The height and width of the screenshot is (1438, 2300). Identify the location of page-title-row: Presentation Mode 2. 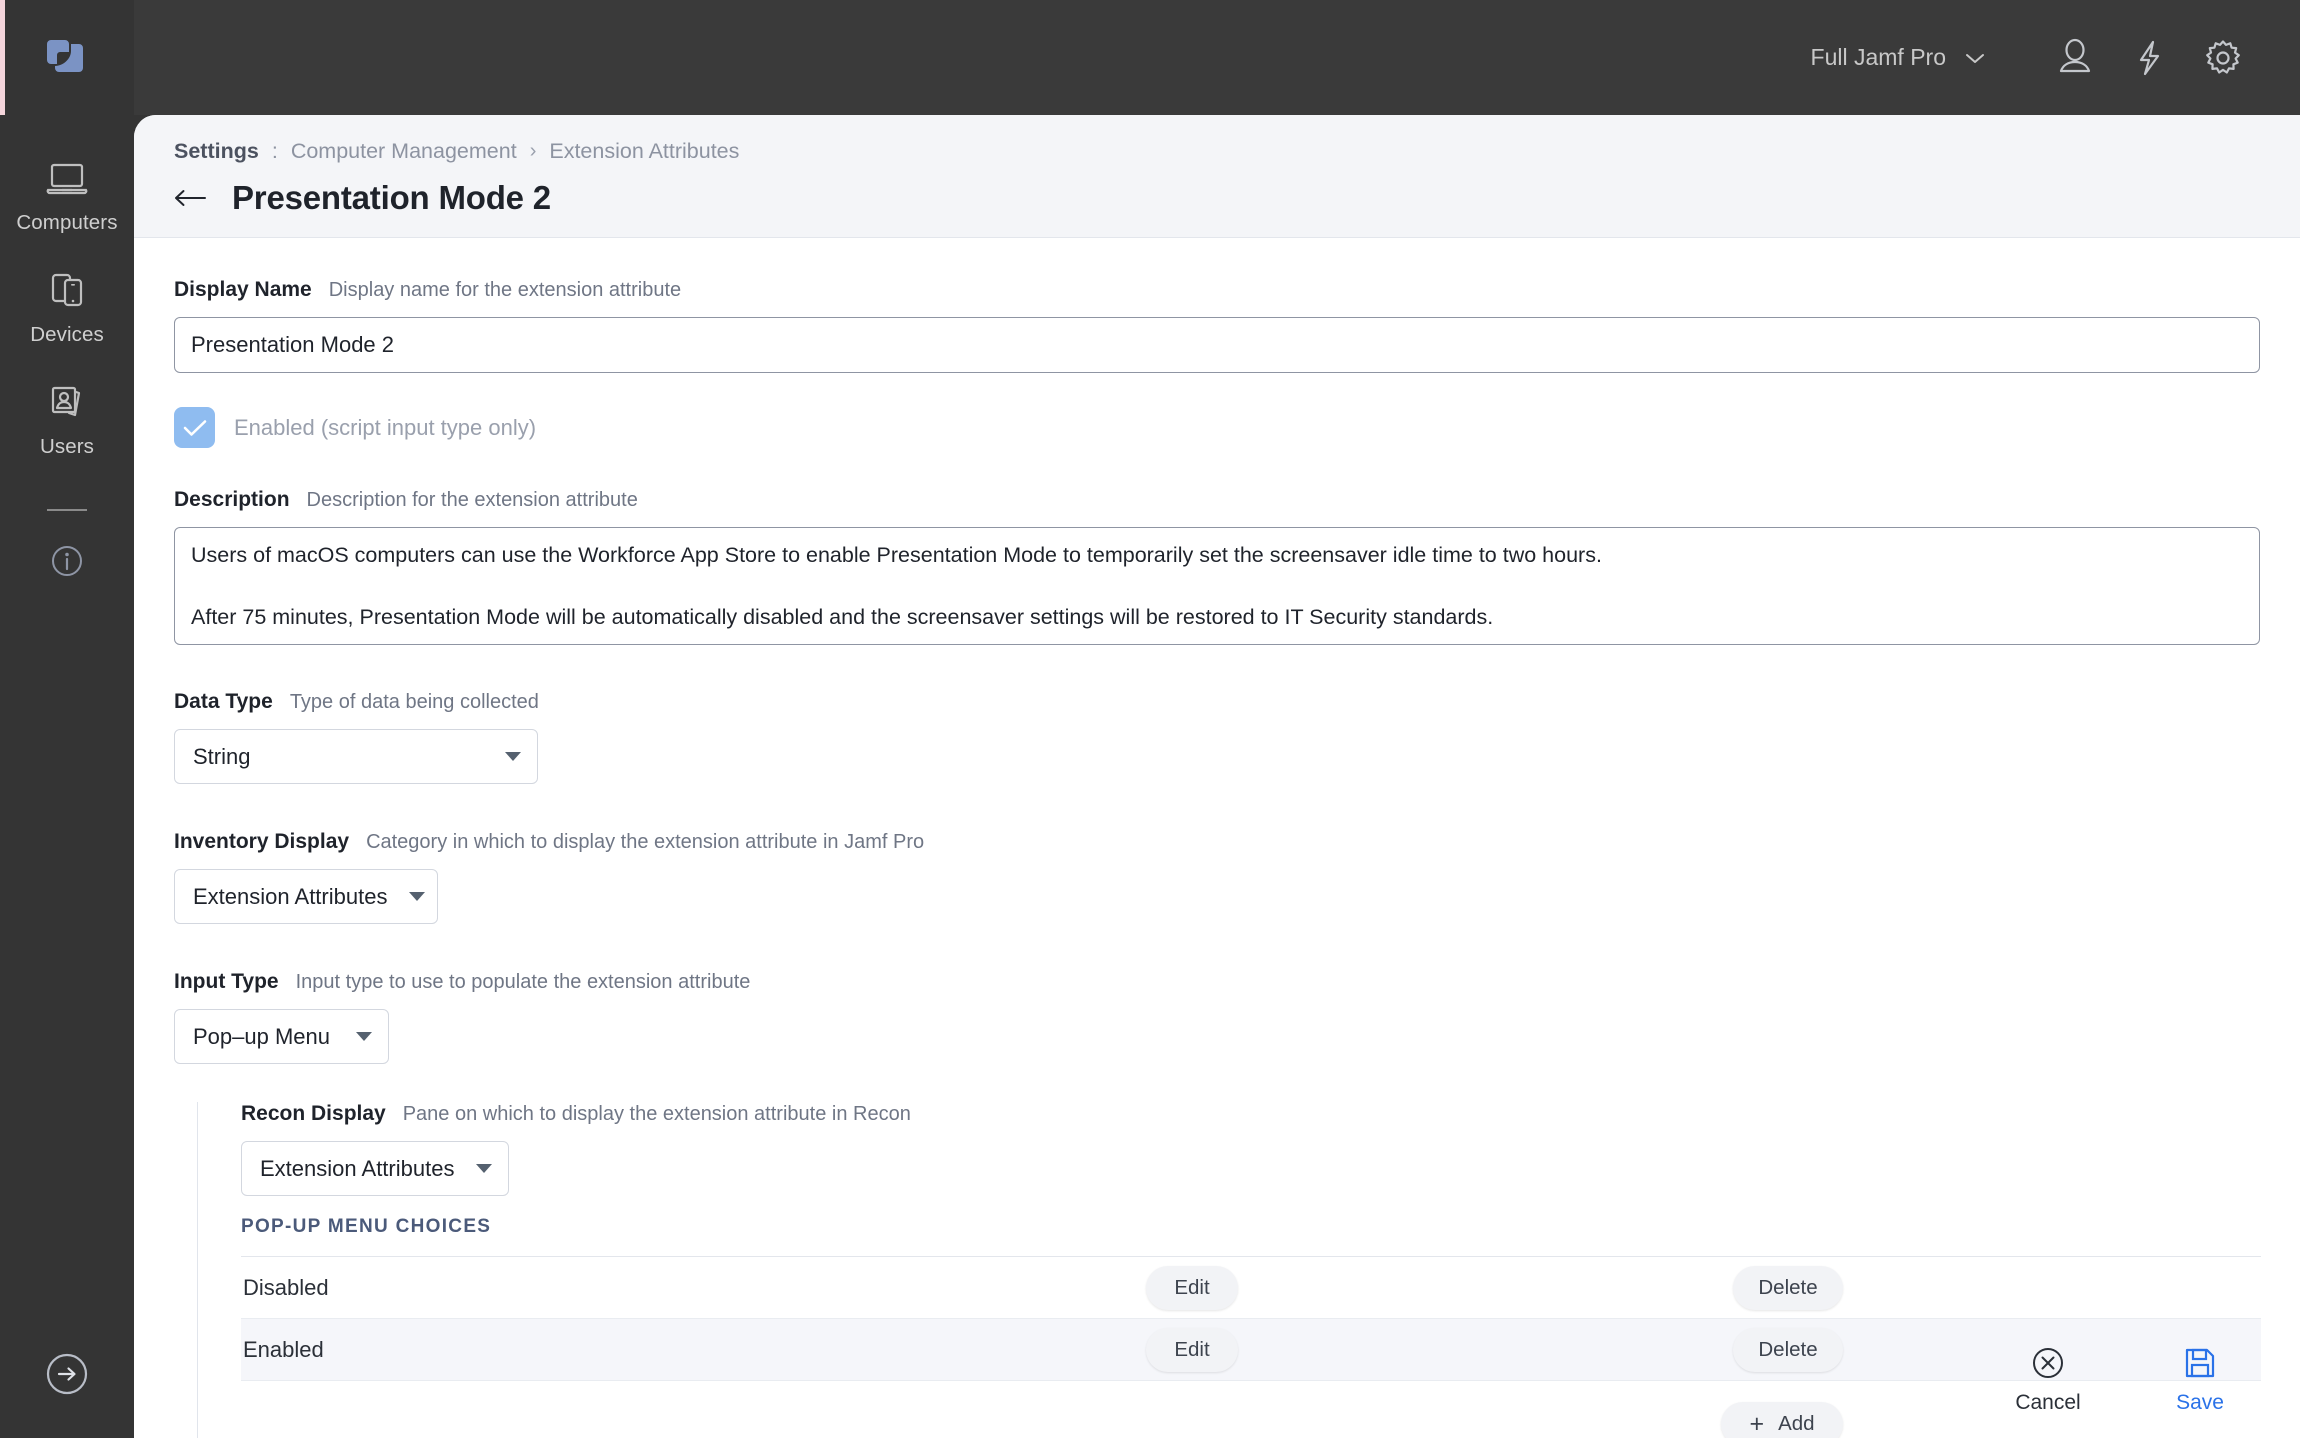
(1237, 198).